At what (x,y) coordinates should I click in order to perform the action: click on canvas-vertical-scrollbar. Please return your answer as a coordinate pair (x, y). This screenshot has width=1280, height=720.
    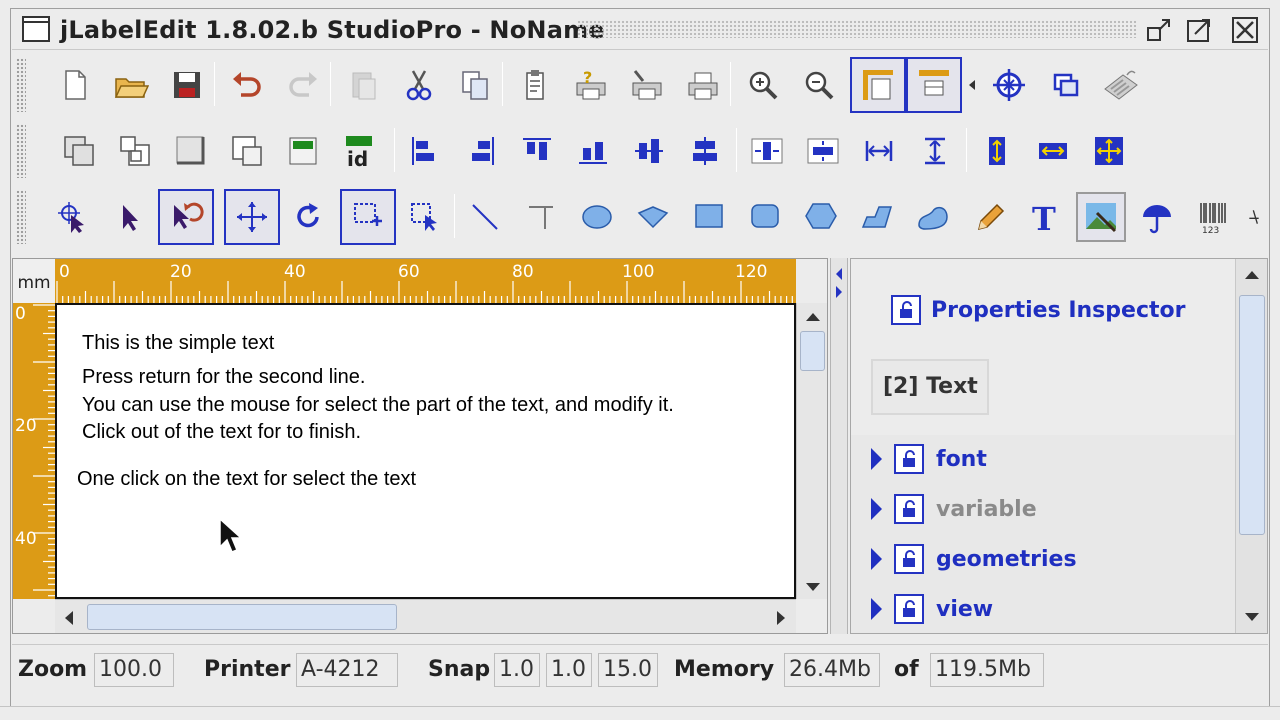
    Looking at the image, I should click on (811, 451).